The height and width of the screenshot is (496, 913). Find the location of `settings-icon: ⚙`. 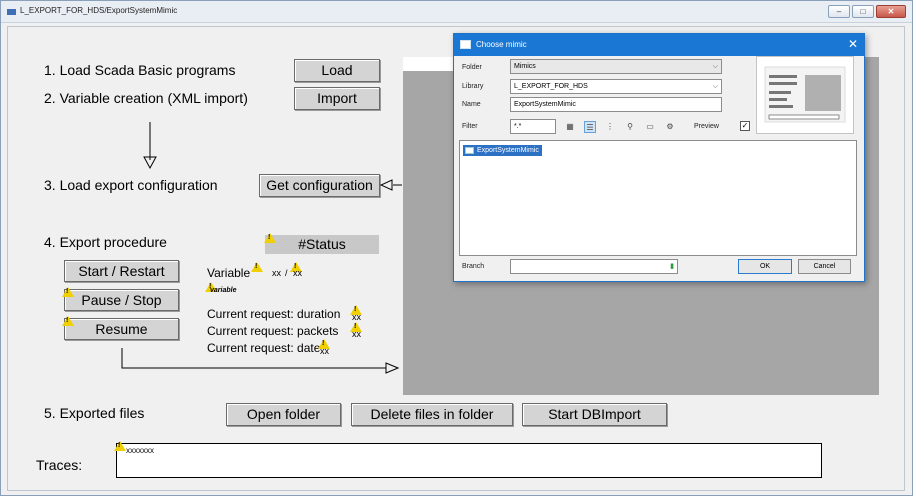

settings-icon: ⚙ is located at coordinates (670, 127).